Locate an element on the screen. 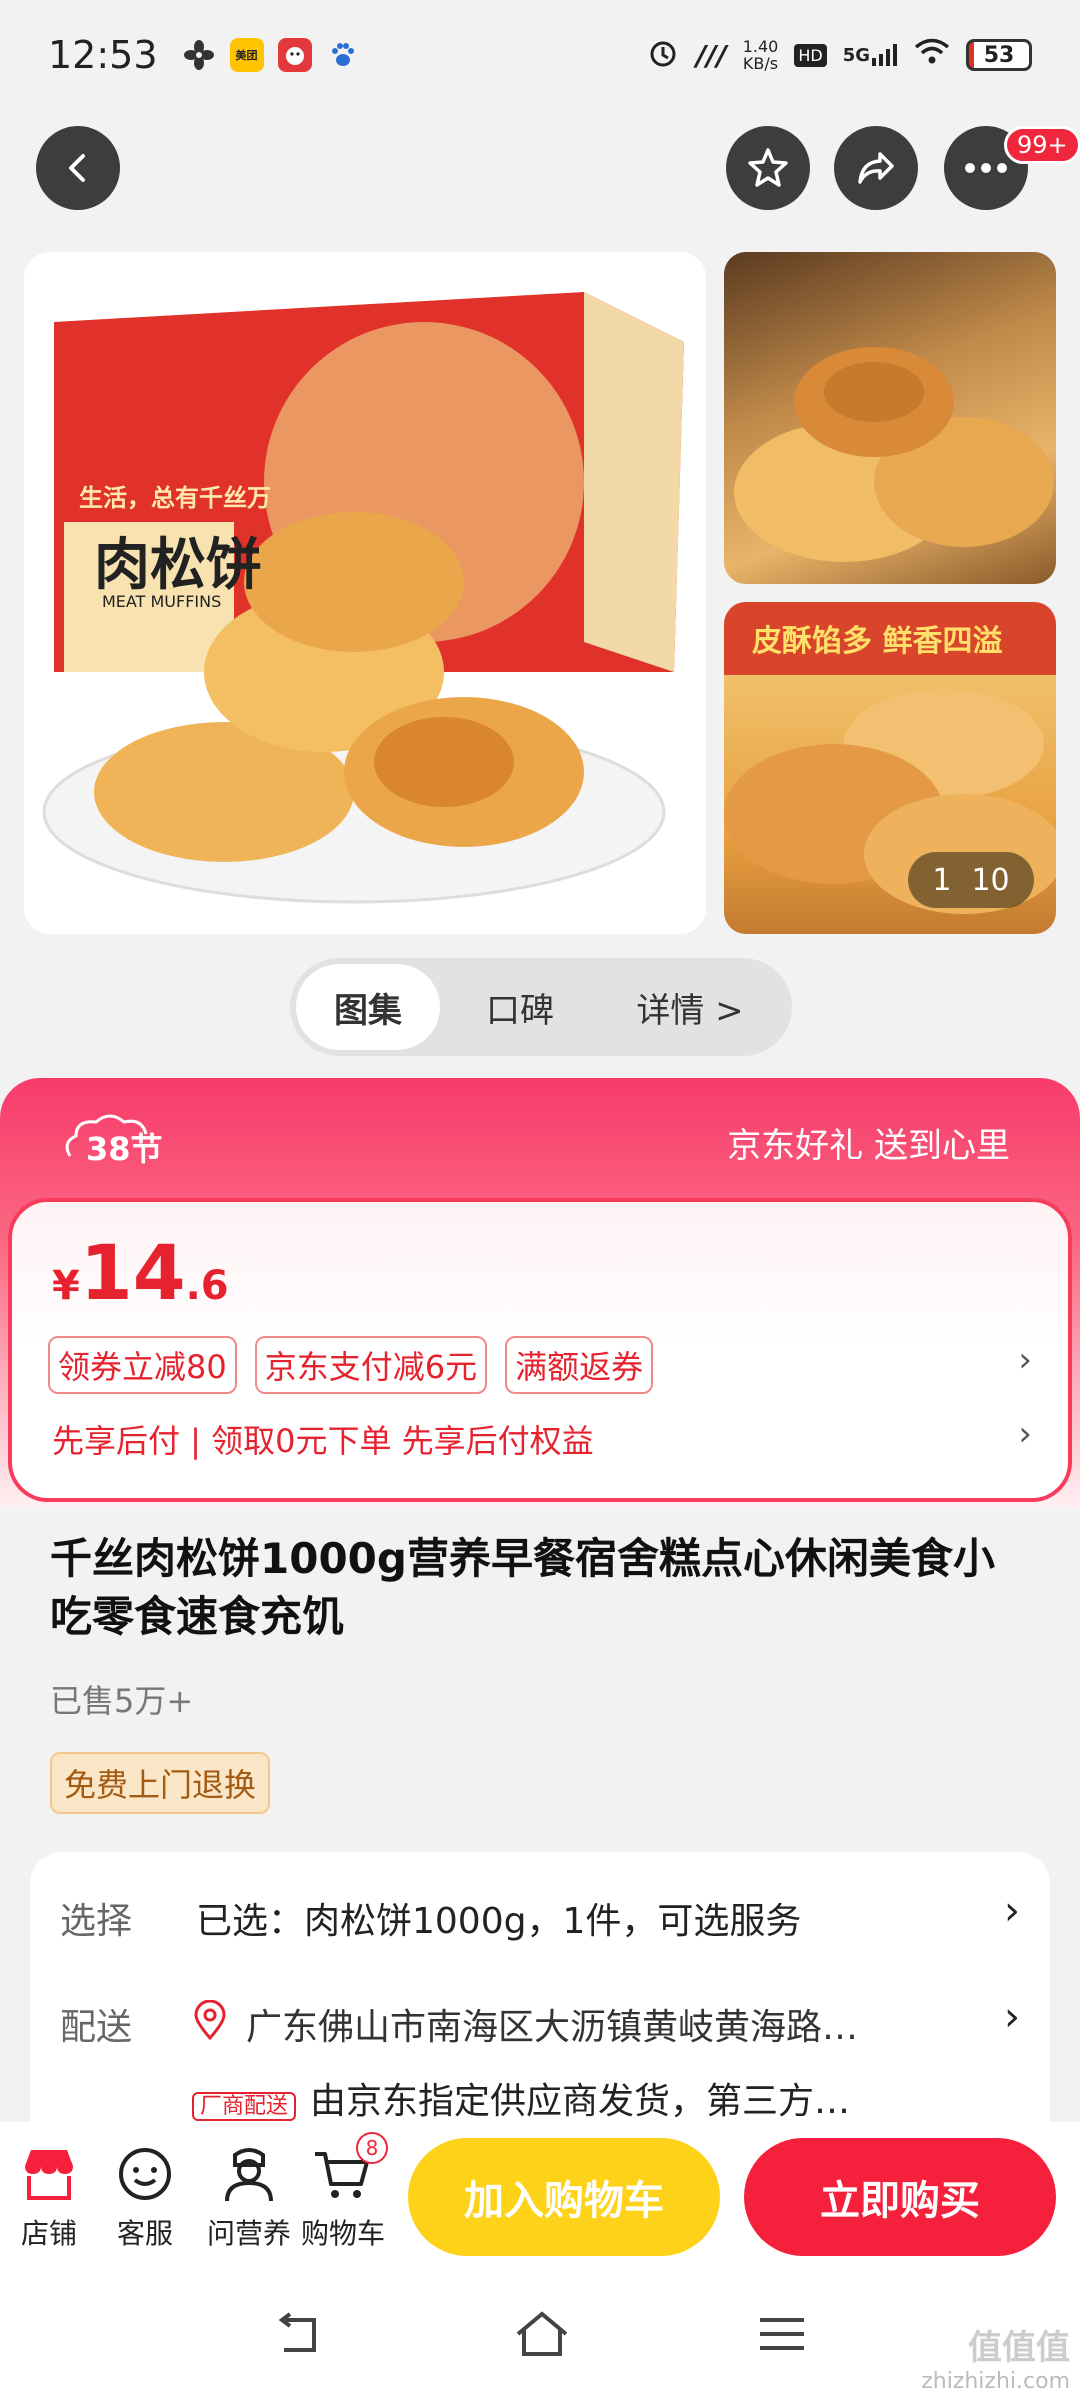 The image size is (1080, 2400). sold-count: 已售5万+ is located at coordinates (122, 1701).